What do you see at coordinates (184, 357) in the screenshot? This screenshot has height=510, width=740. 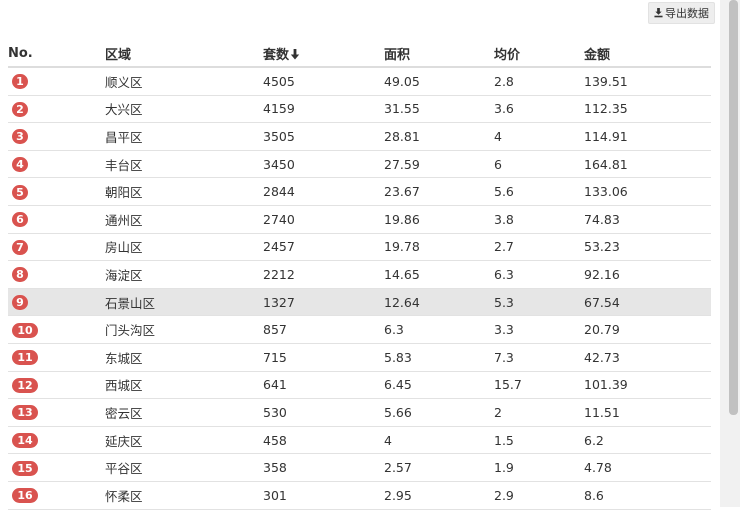 I see `district-cell: 东城区` at bounding box center [184, 357].